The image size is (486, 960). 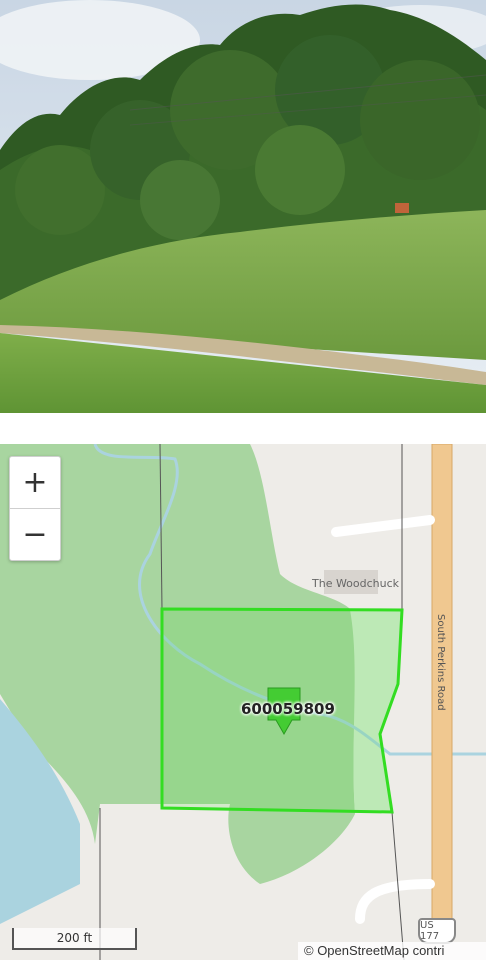 What do you see at coordinates (288, 709) in the screenshot?
I see `parcel-id-label: 600059809` at bounding box center [288, 709].